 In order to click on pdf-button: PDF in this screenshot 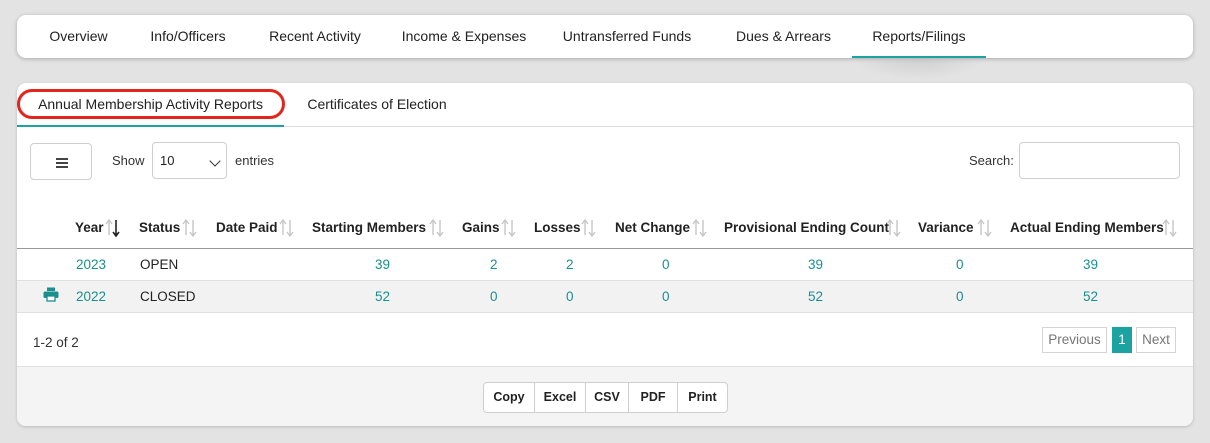, I will do `click(653, 397)`.